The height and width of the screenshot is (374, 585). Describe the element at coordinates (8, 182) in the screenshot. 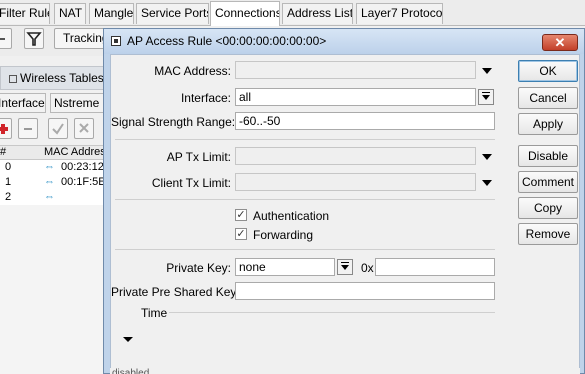

I see `row-number: 1` at that location.